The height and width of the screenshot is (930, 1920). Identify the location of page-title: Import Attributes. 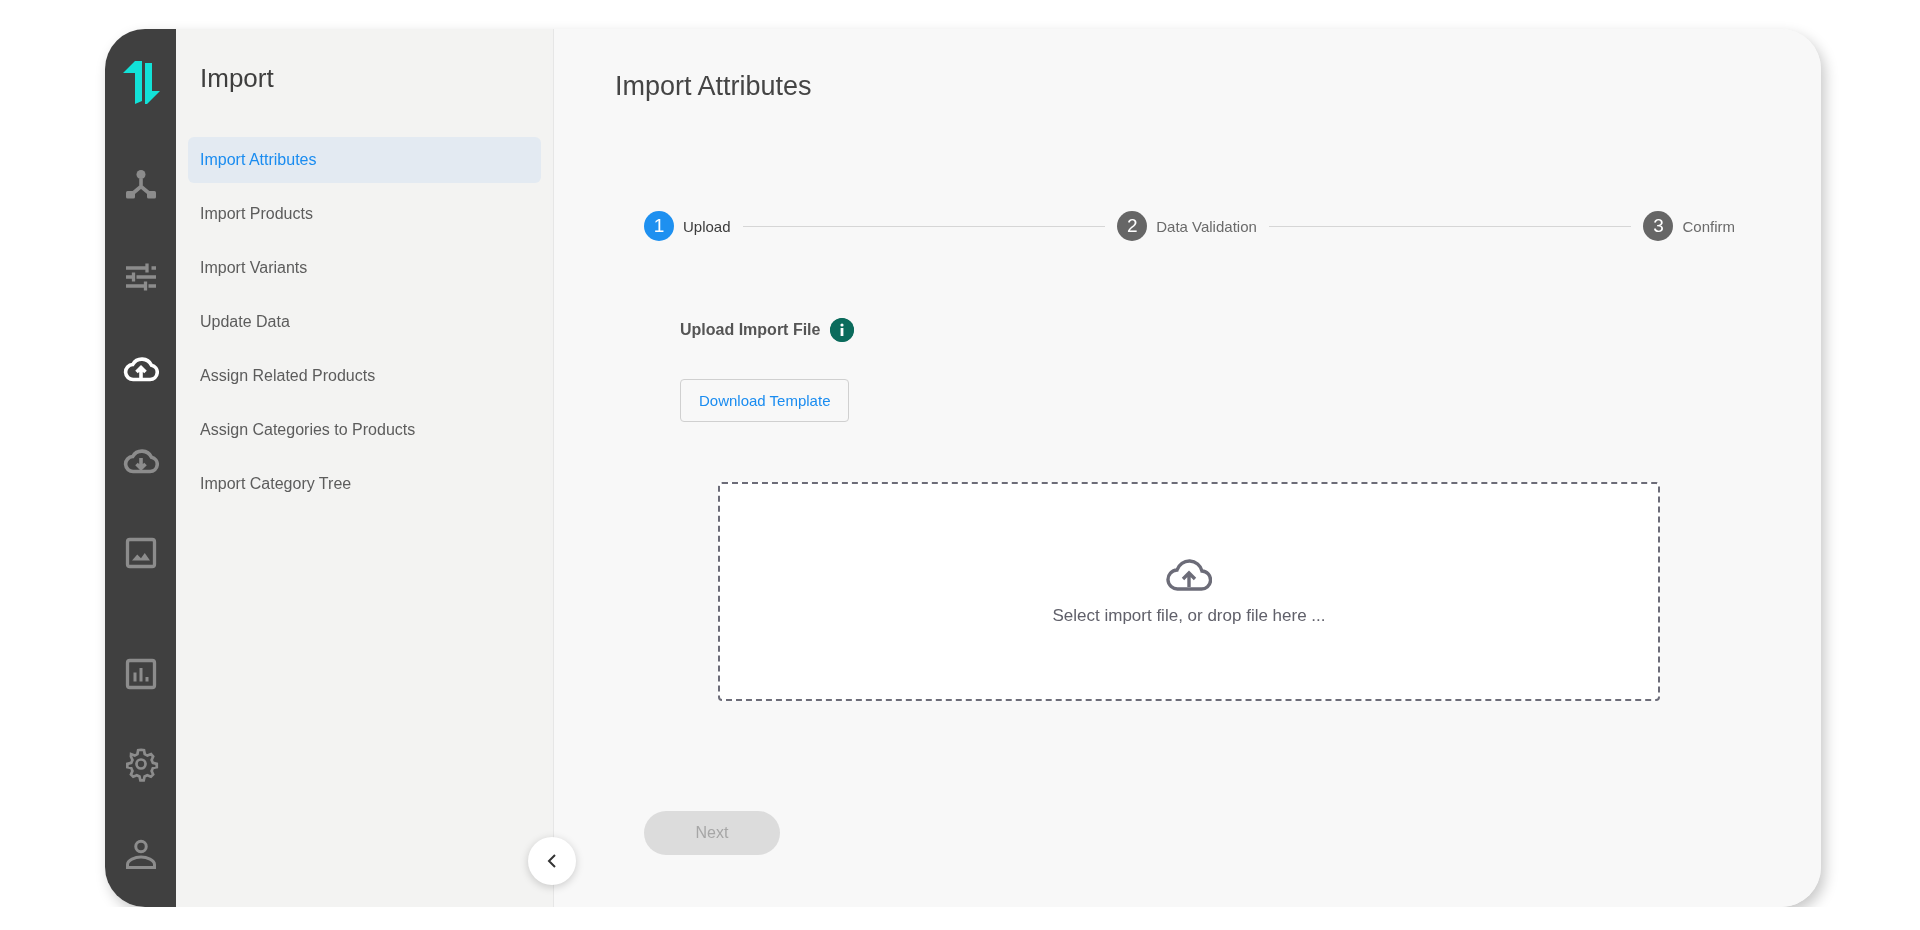
(714, 86).